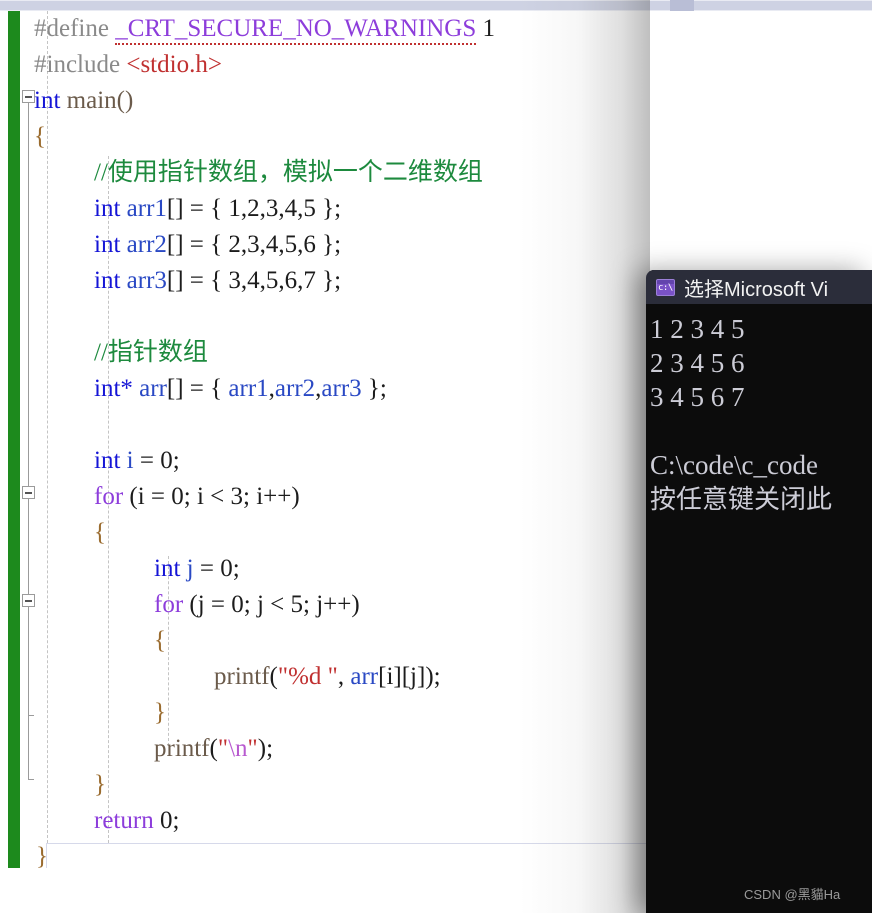 The height and width of the screenshot is (913, 872). I want to click on token-arr1-init: [] = { 1,2,3,4,5 };, so click(254, 208).